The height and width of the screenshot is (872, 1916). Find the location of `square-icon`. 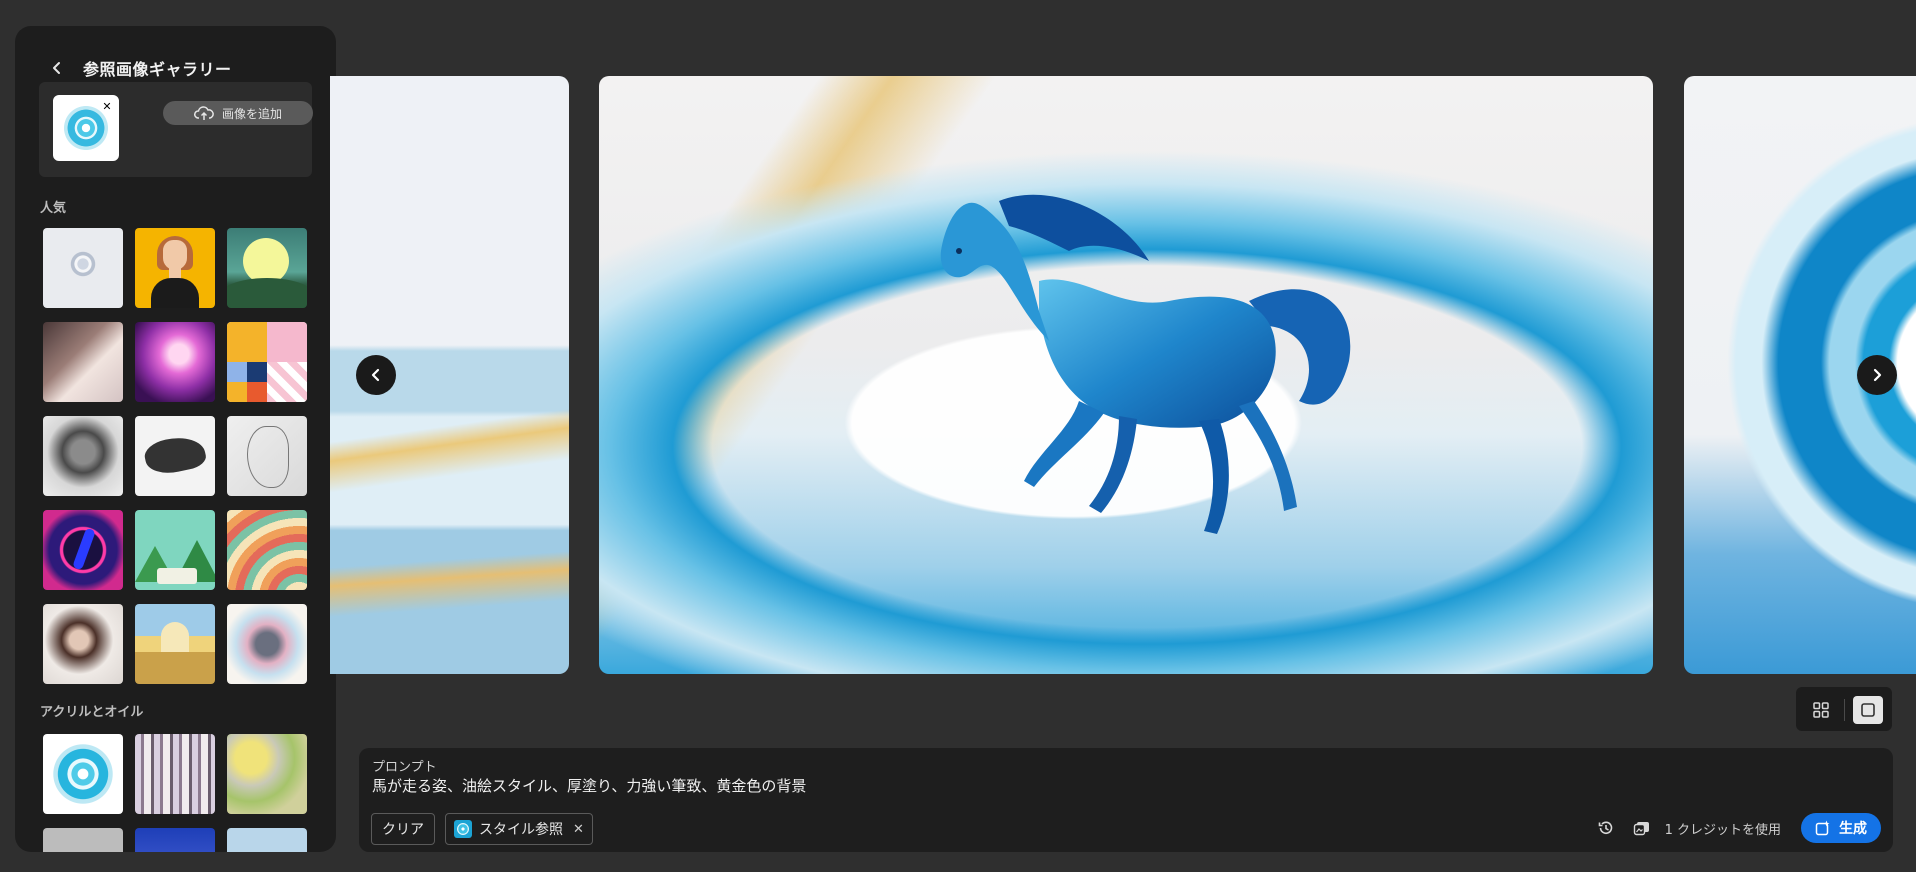

square-icon is located at coordinates (1868, 710).